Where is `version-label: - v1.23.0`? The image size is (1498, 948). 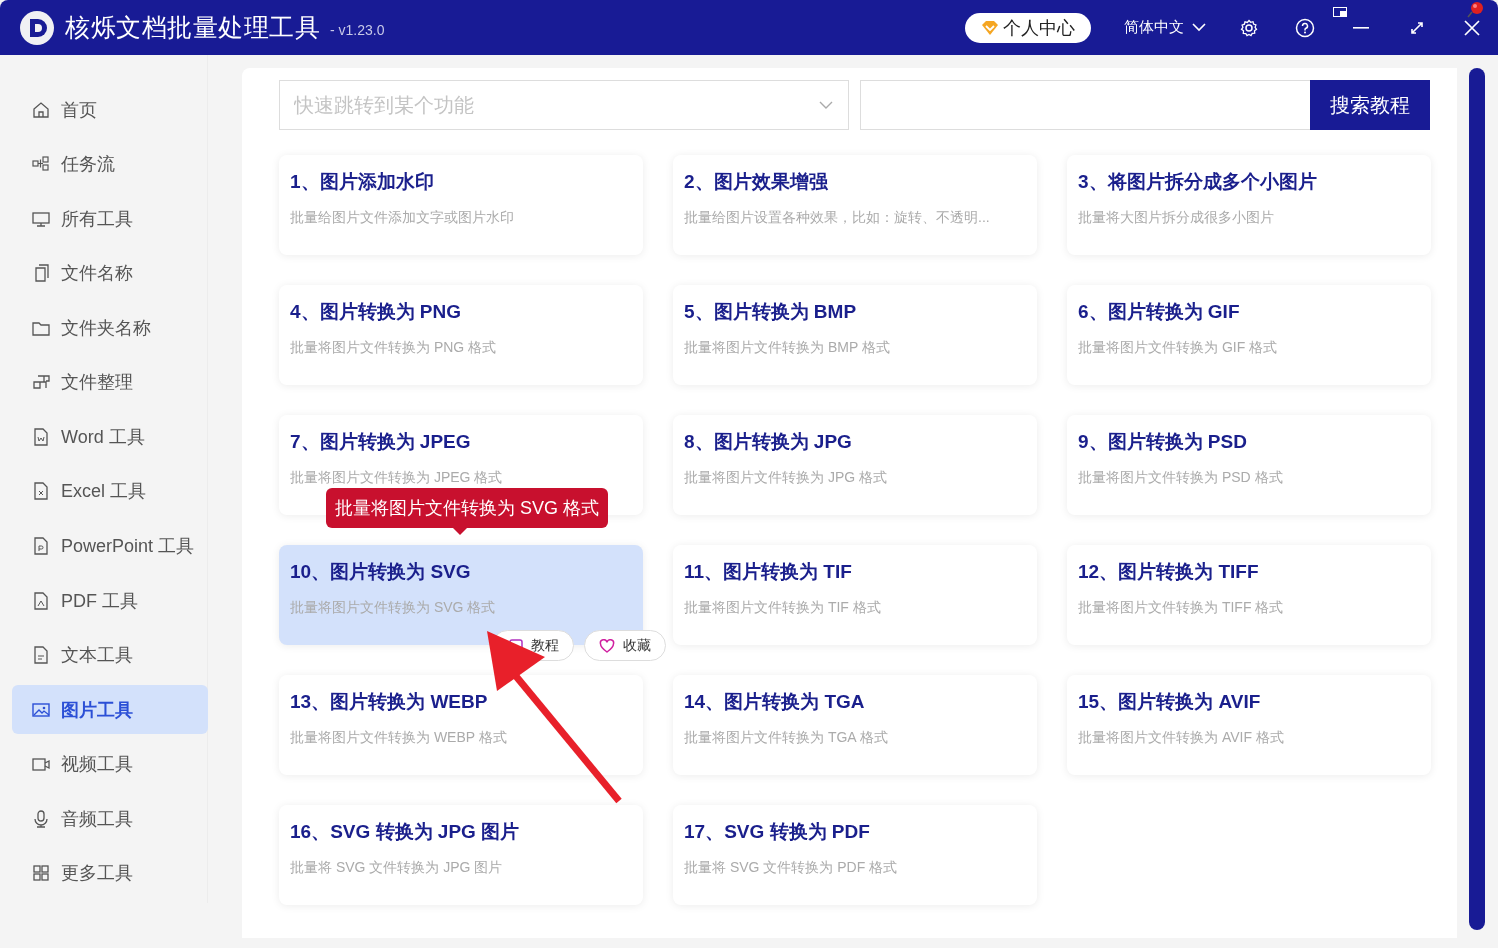
version-label: - v1.23.0 is located at coordinates (357, 29).